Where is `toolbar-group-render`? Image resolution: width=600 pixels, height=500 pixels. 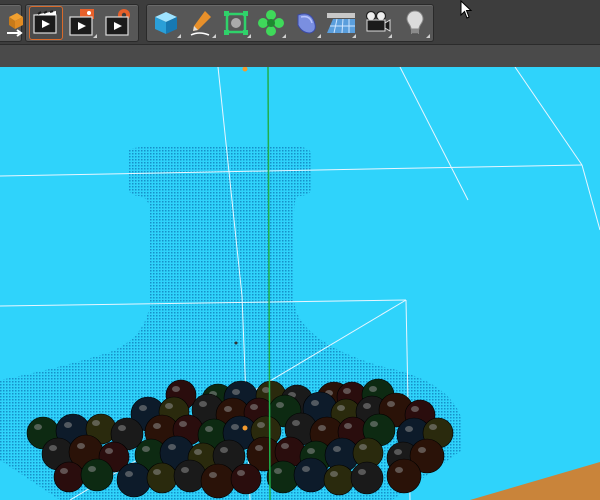 toolbar-group-render is located at coordinates (82, 23).